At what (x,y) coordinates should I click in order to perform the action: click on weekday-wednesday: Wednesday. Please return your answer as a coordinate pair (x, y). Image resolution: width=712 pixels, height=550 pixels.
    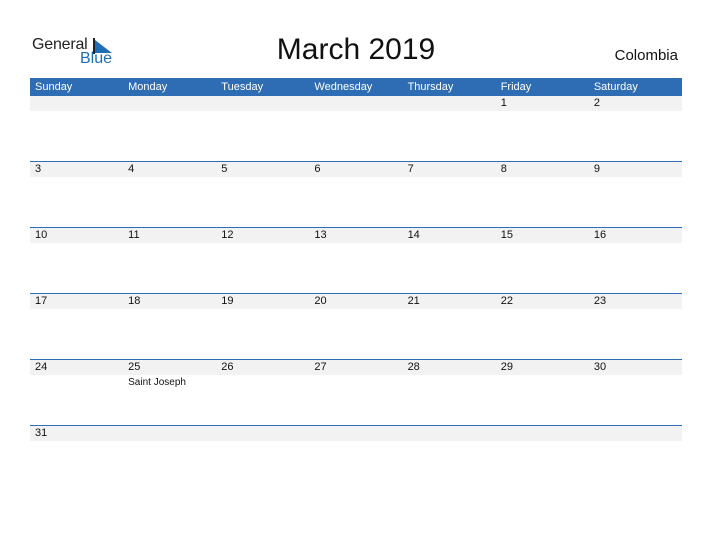
    Looking at the image, I should click on (343, 87).